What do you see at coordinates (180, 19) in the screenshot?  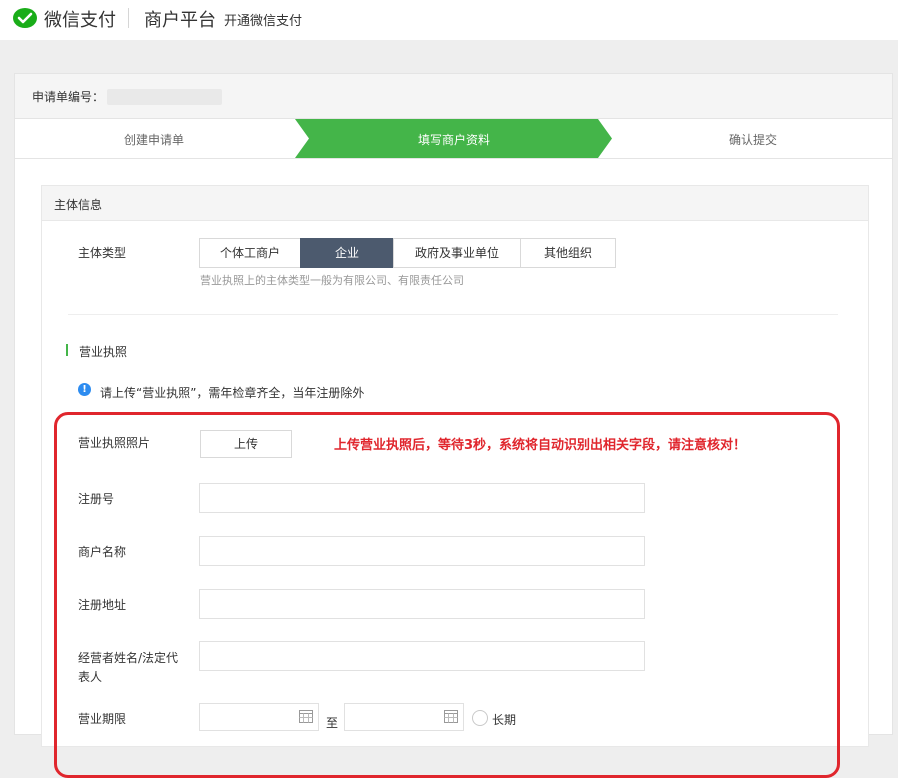 I see `platform-name: 商户平台` at bounding box center [180, 19].